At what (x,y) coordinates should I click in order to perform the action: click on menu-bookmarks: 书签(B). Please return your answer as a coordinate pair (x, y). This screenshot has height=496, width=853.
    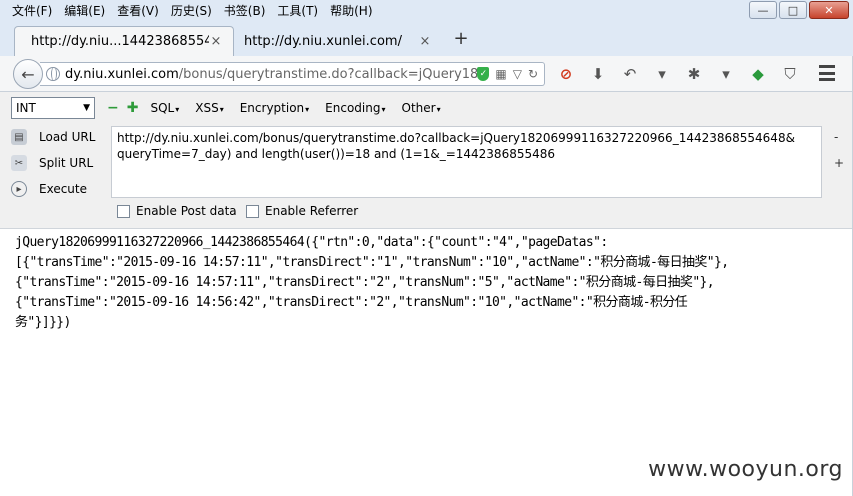
    Looking at the image, I should click on (245, 11).